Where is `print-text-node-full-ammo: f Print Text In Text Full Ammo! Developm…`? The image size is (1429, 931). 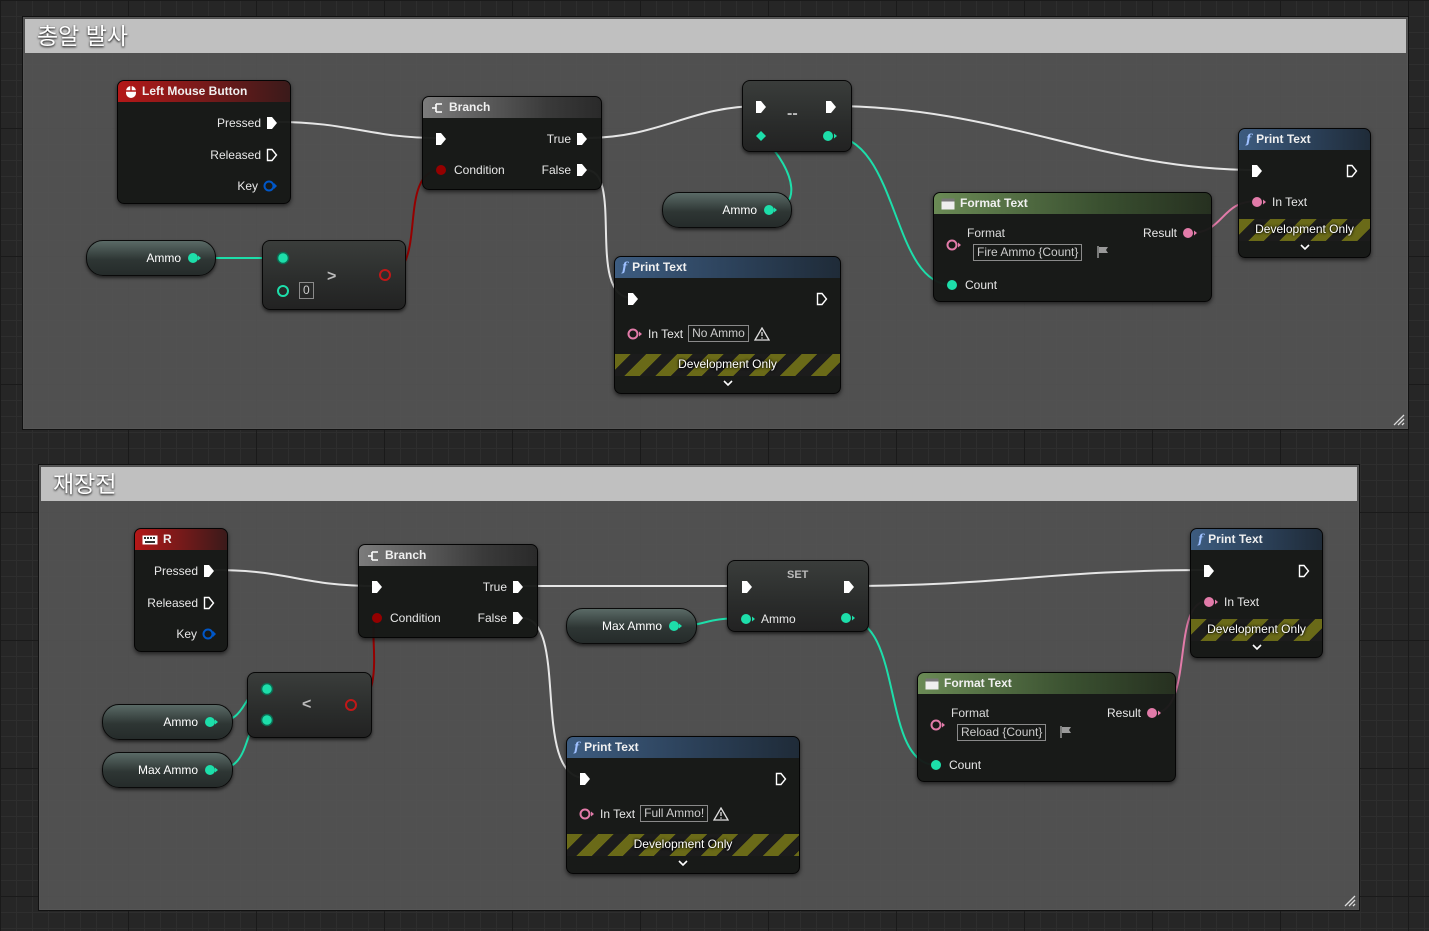
print-text-node-full-ammo: f Print Text In Text Full Ammo! Developm… is located at coordinates (683, 805).